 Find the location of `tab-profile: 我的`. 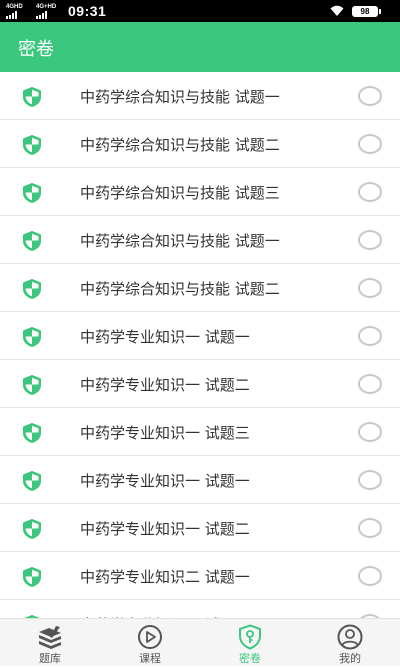

tab-profile: 我的 is located at coordinates (350, 643).